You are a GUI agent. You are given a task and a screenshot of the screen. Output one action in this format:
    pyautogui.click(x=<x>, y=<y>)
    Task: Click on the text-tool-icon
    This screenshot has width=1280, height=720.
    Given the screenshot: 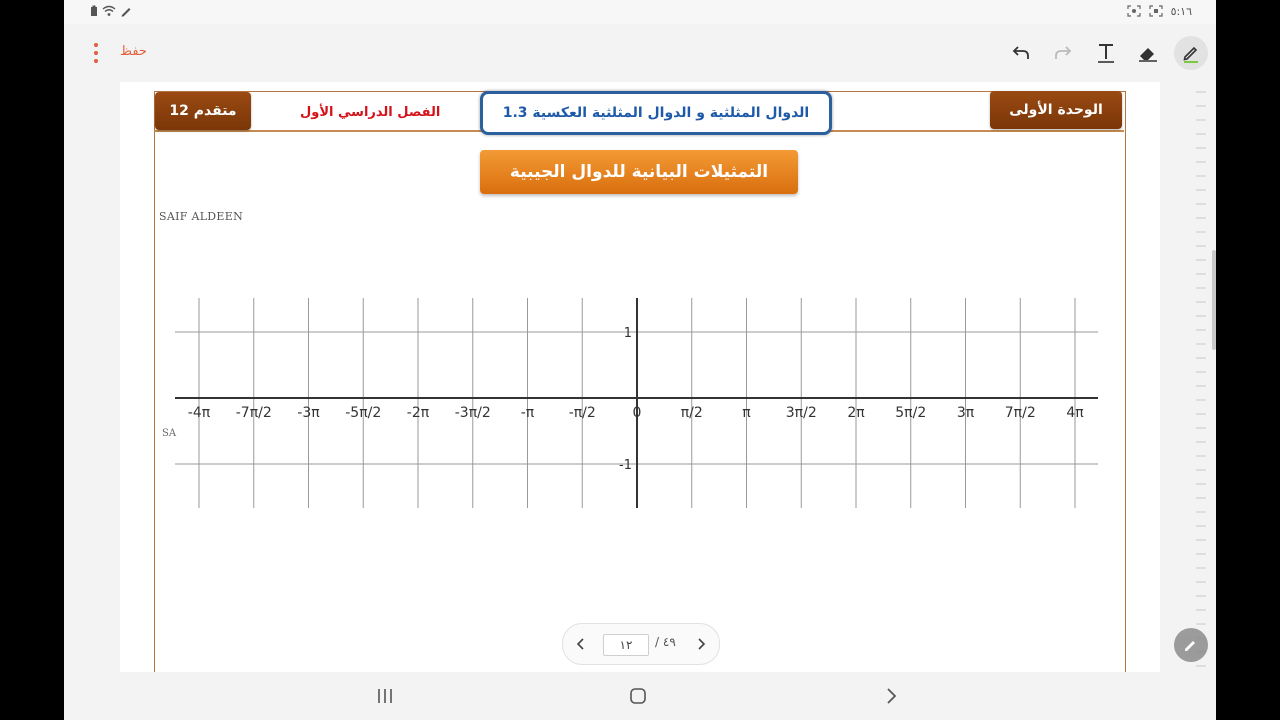 What is the action you would take?
    pyautogui.click(x=1106, y=53)
    